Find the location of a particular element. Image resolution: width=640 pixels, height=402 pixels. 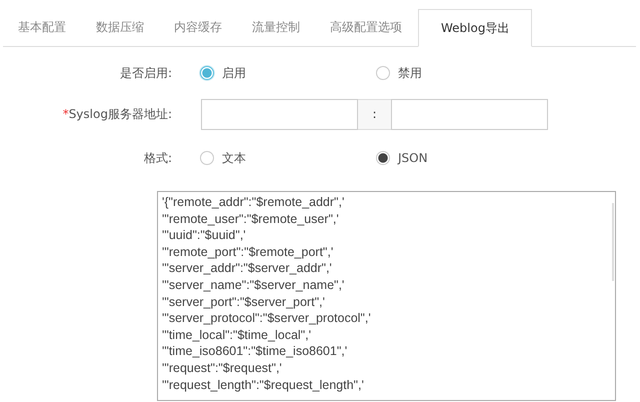

radio-label: JSON is located at coordinates (413, 158).